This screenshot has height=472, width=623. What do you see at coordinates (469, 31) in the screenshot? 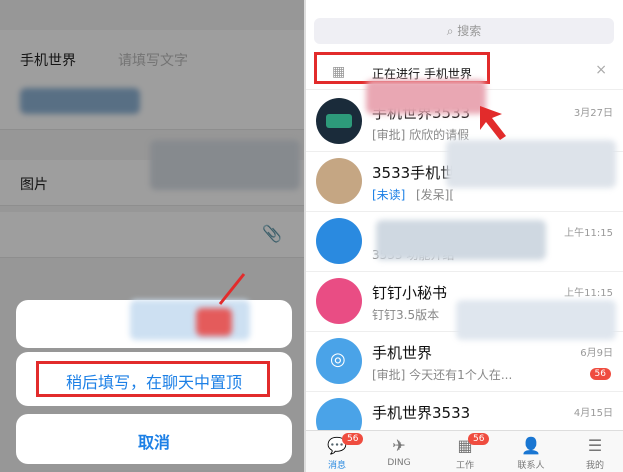
I see `search-placeholder: 搜索` at bounding box center [469, 31].